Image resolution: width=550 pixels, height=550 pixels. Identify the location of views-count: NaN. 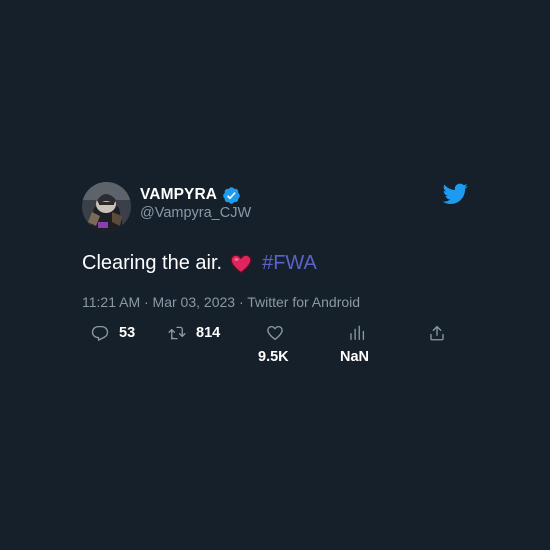
(355, 357).